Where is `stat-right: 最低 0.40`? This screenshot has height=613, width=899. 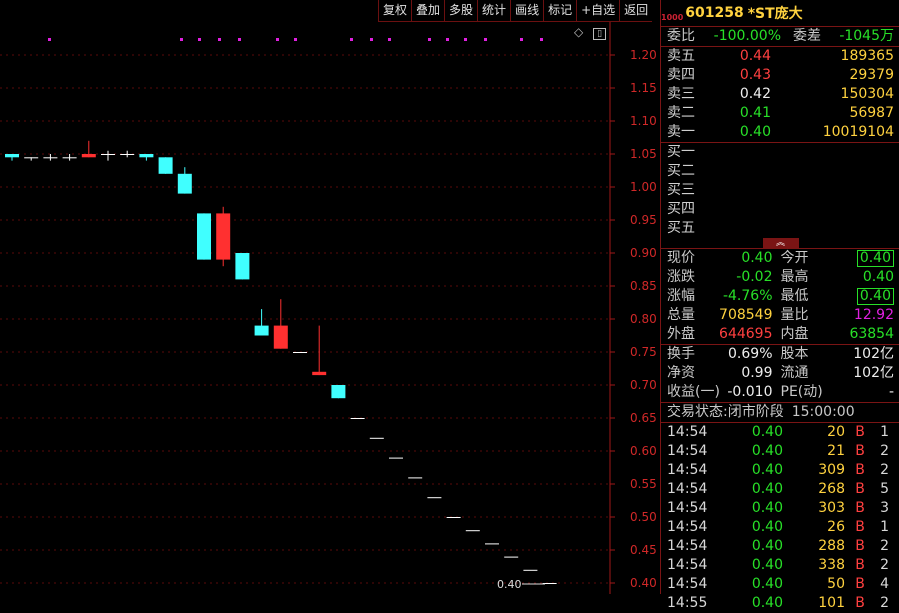
stat-right: 最低 0.40 is located at coordinates (837, 296).